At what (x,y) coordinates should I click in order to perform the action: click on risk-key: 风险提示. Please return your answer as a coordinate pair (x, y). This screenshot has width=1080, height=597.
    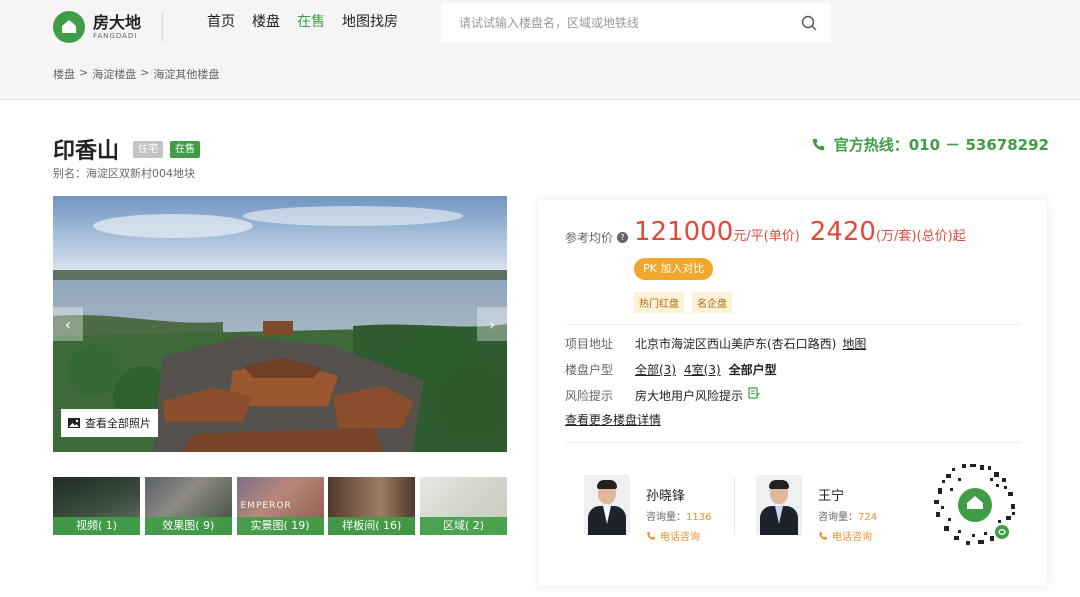
    Looking at the image, I should click on (589, 396).